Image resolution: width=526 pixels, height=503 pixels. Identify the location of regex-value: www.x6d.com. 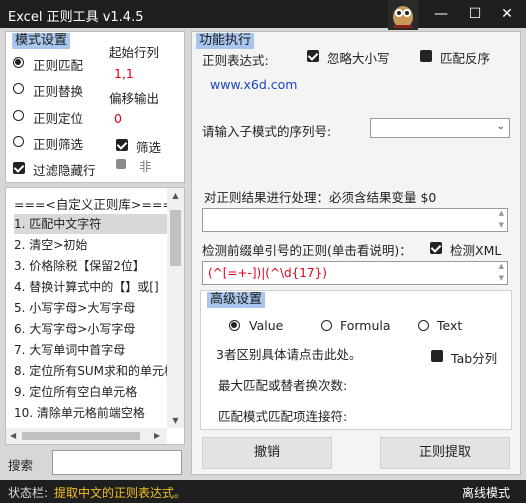
(253, 84).